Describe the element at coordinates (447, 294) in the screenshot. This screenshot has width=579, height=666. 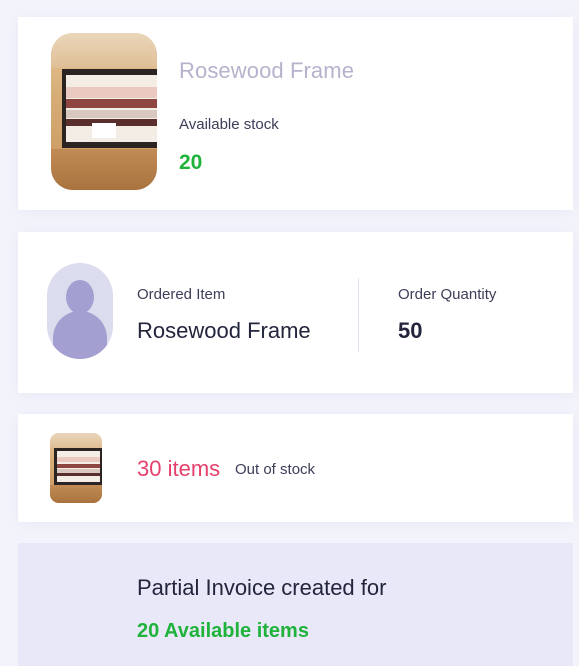
I see `order-quantity-label: Order Quantity` at that location.